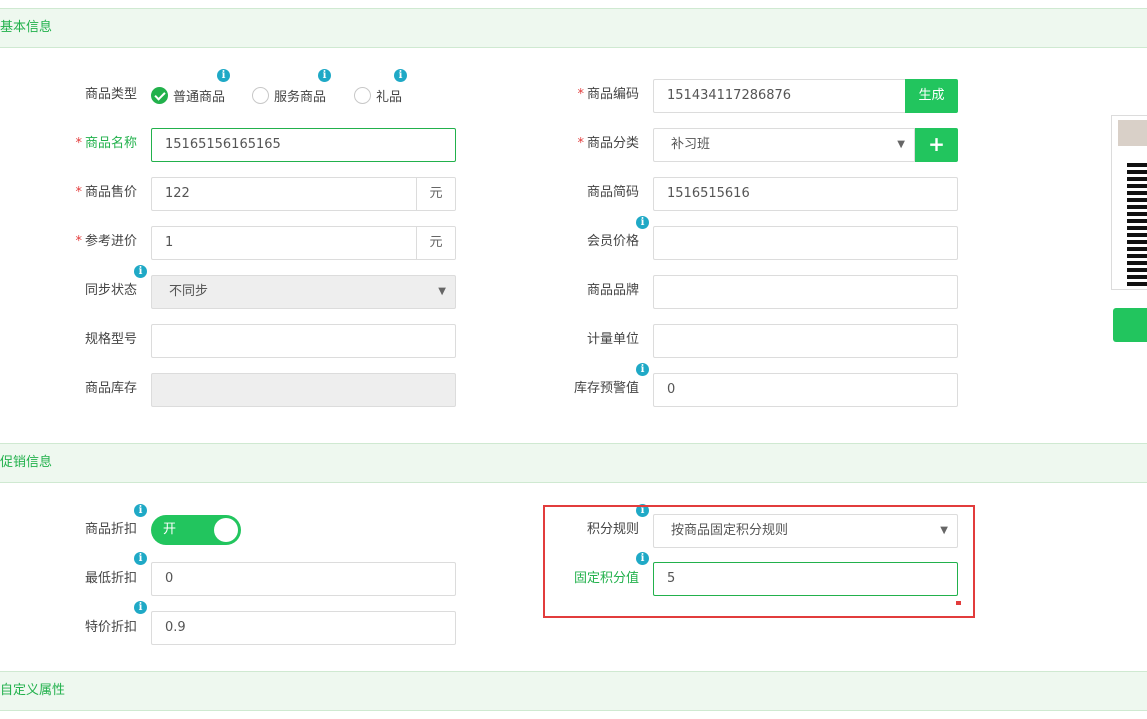  I want to click on price-unit: 元, so click(435, 194).